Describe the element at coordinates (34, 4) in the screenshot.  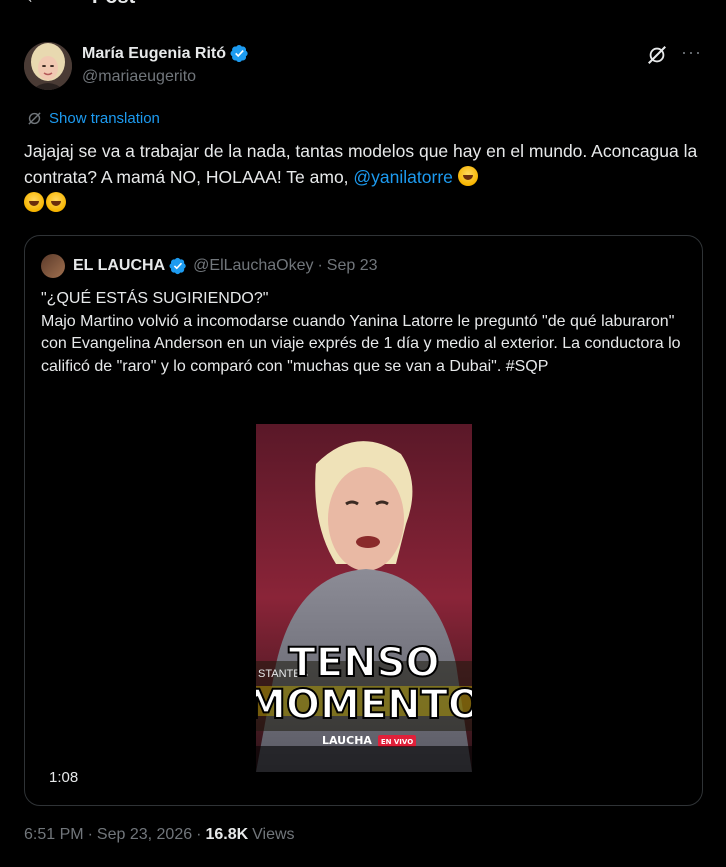
I see `back-arrow-icon: ←` at that location.